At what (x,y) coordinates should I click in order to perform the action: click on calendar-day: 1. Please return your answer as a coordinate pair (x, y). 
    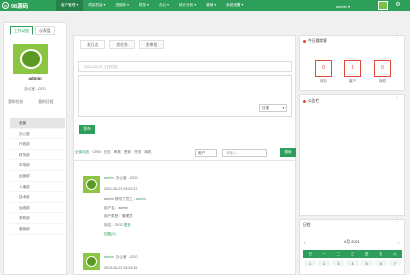
    Looking at the image, I should click on (310, 263).